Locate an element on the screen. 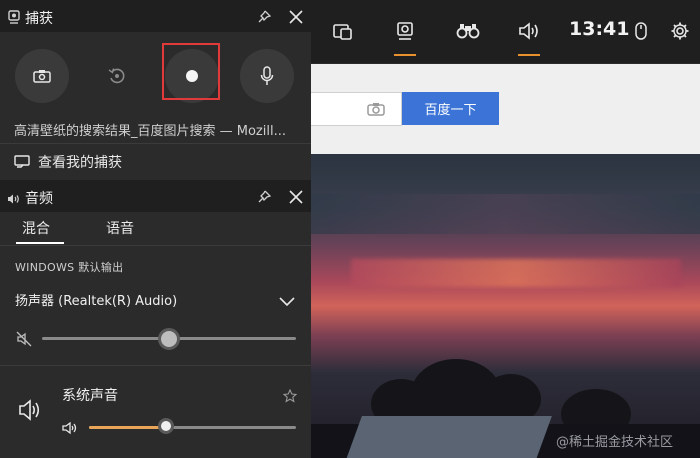 This screenshot has height=458, width=700. watermark: @稀土掘金技术社区 is located at coordinates (615, 442).